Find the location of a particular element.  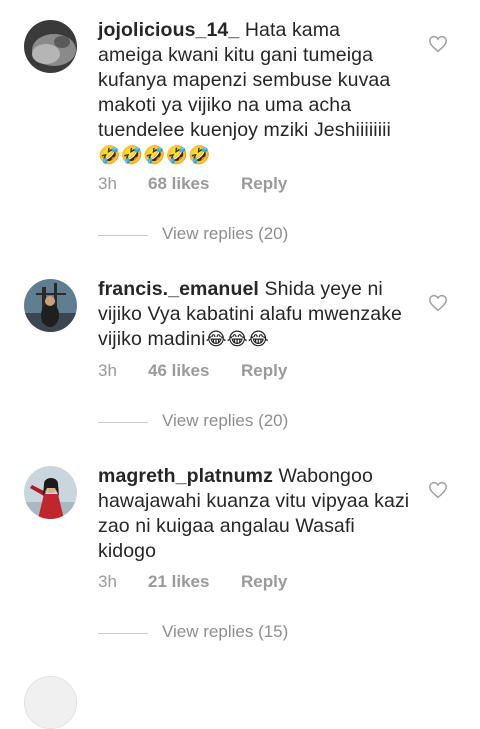

comment-username: francis._emanuel is located at coordinates (178, 289).